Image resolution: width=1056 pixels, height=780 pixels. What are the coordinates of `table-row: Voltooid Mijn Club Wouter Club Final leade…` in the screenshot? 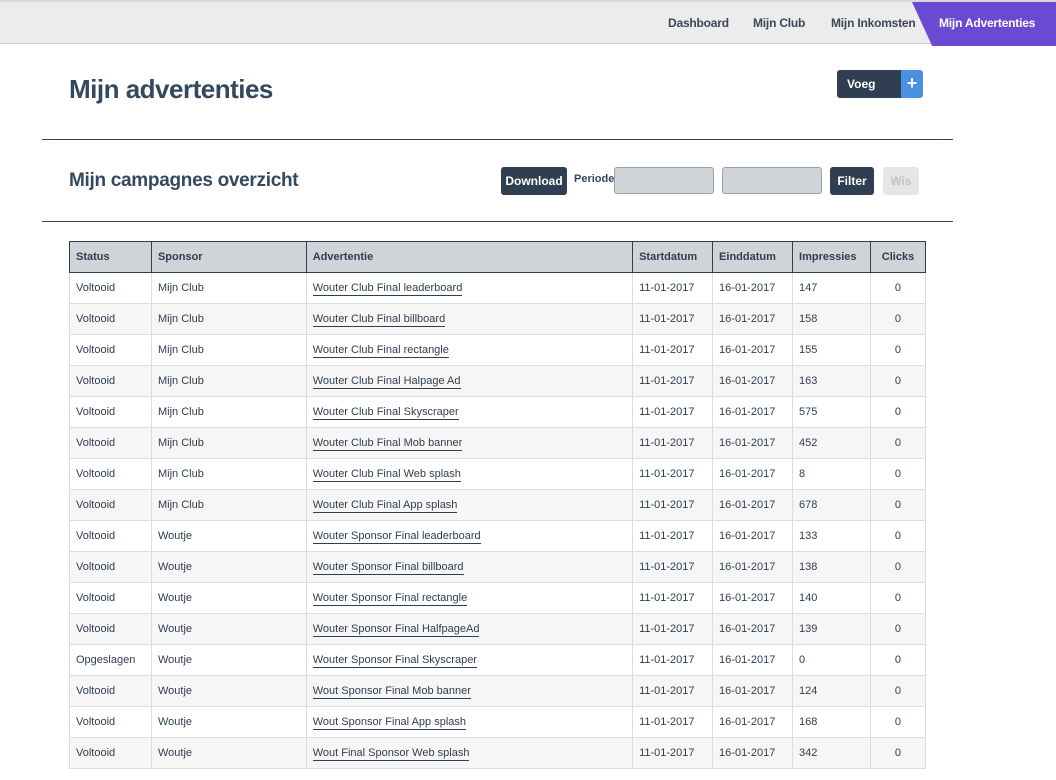 It's located at (498, 288).